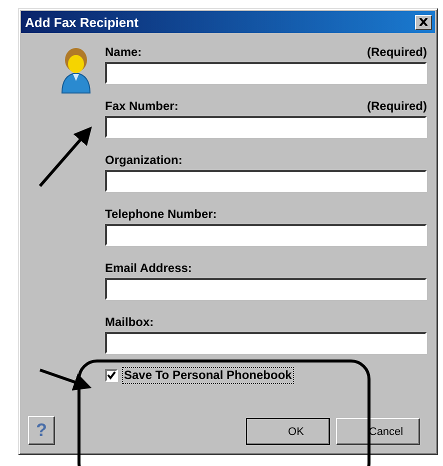 The width and height of the screenshot is (443, 466). What do you see at coordinates (288, 431) in the screenshot?
I see `dialog-button: OK` at bounding box center [288, 431].